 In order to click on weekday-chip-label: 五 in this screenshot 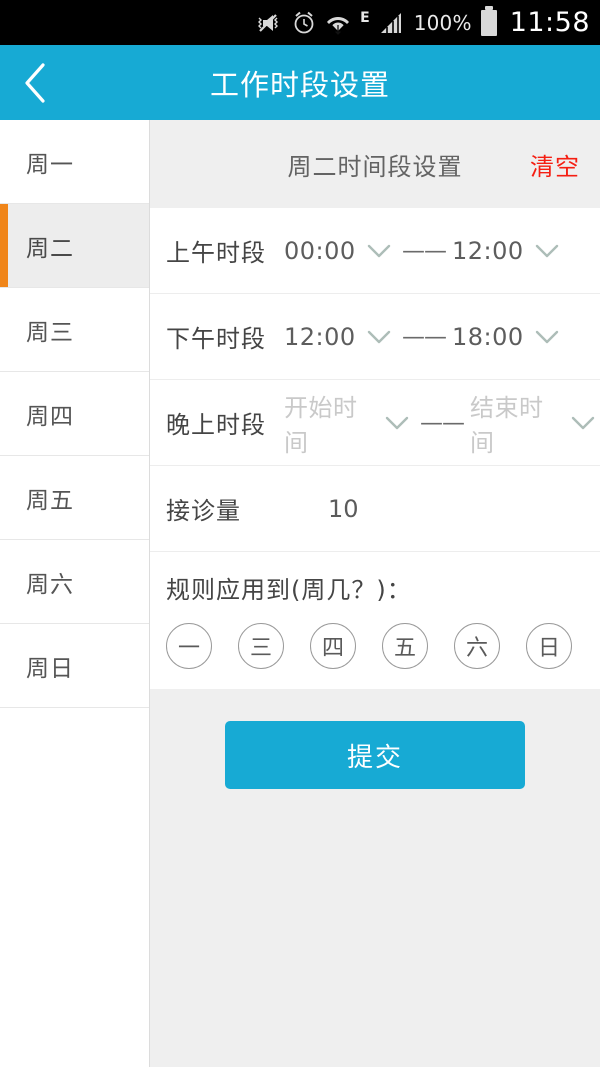, I will do `click(404, 648)`.